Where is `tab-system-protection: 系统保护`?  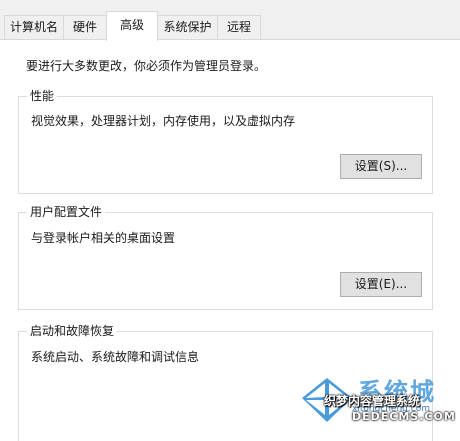
tab-system-protection: 系统保护 is located at coordinates (187, 27).